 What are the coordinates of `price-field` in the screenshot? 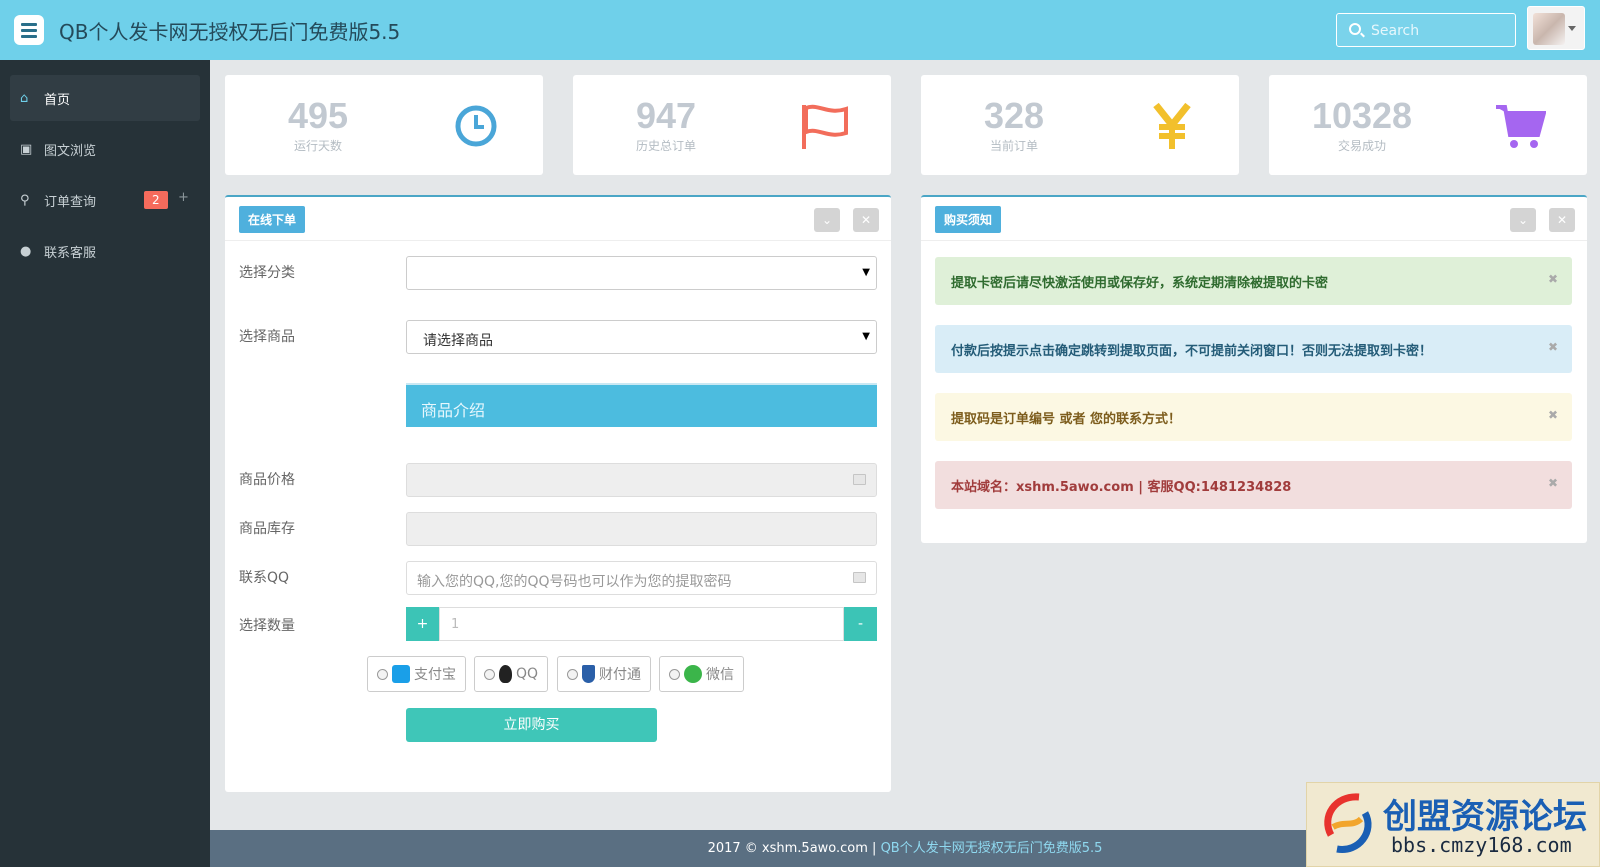 It's located at (641, 480).